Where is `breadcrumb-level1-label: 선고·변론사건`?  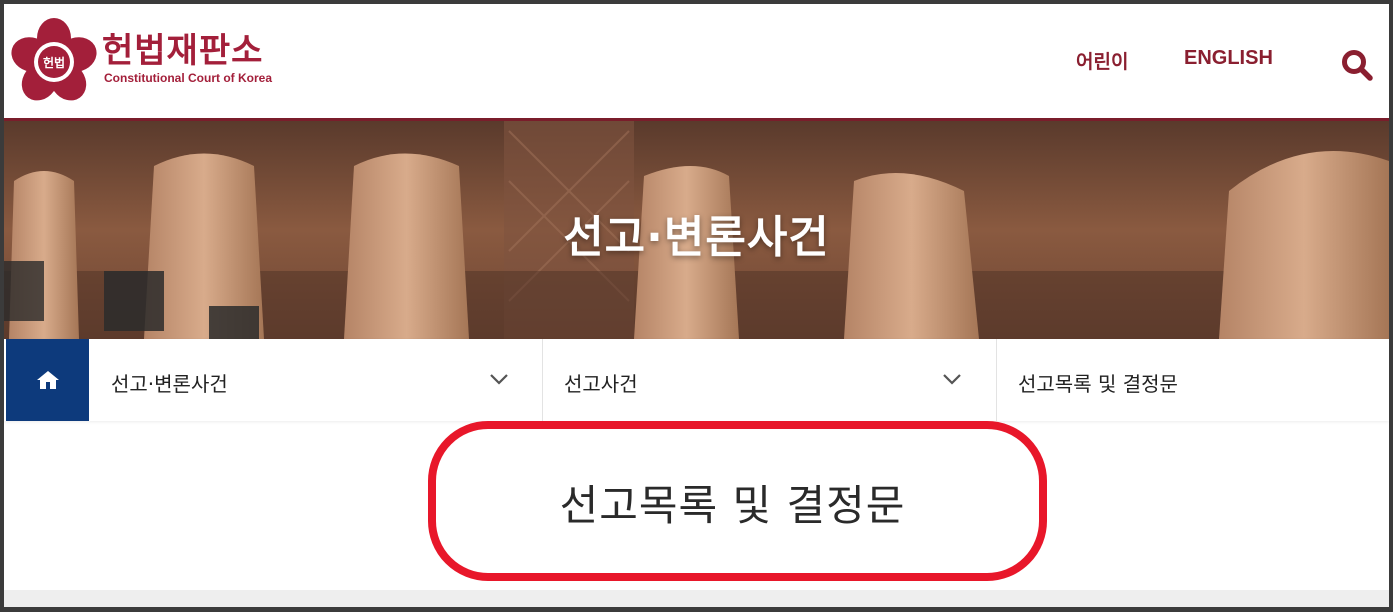 breadcrumb-level1-label: 선고·변론사건 is located at coordinates (169, 384).